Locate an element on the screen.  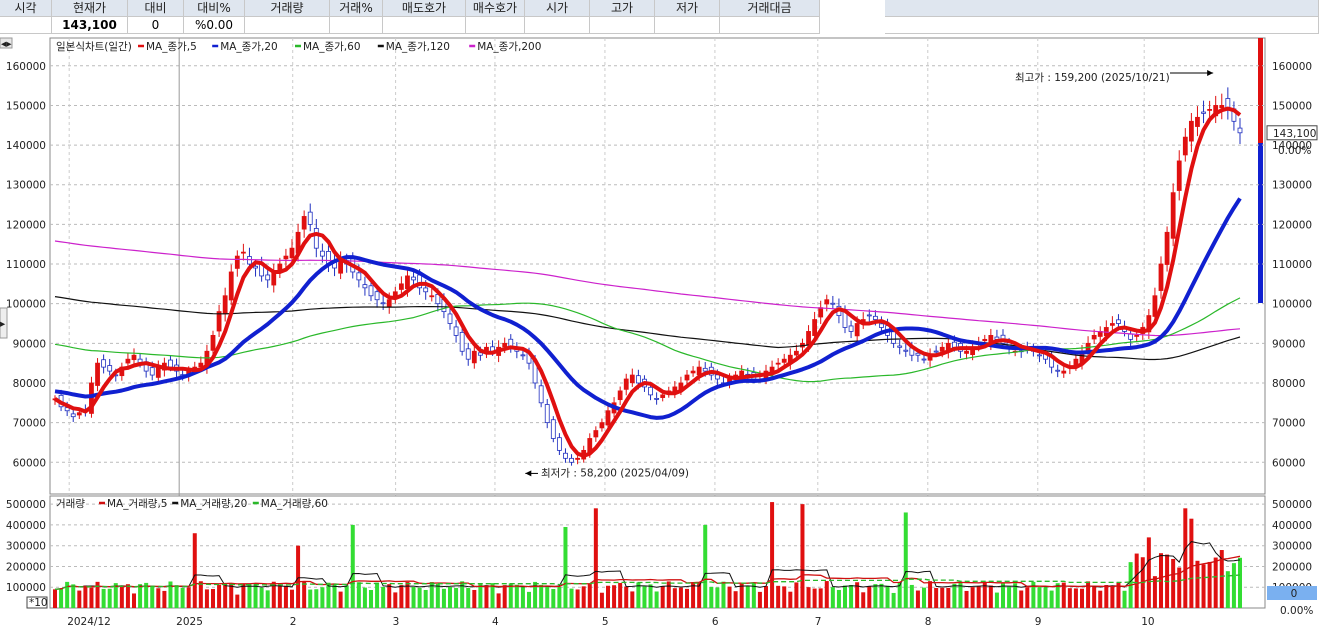
price-tick-right: 120000 is located at coordinates (1292, 225).